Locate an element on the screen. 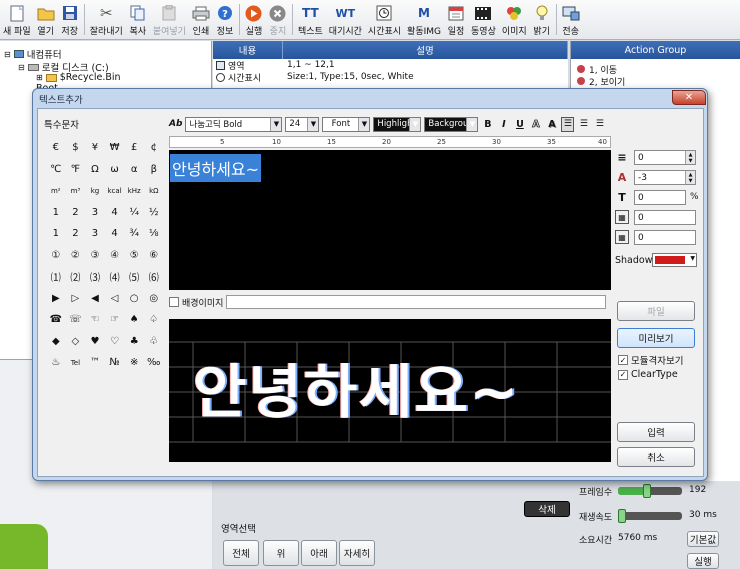 This screenshot has height=569, width=740. special-char-button: ☎ is located at coordinates (56, 320).